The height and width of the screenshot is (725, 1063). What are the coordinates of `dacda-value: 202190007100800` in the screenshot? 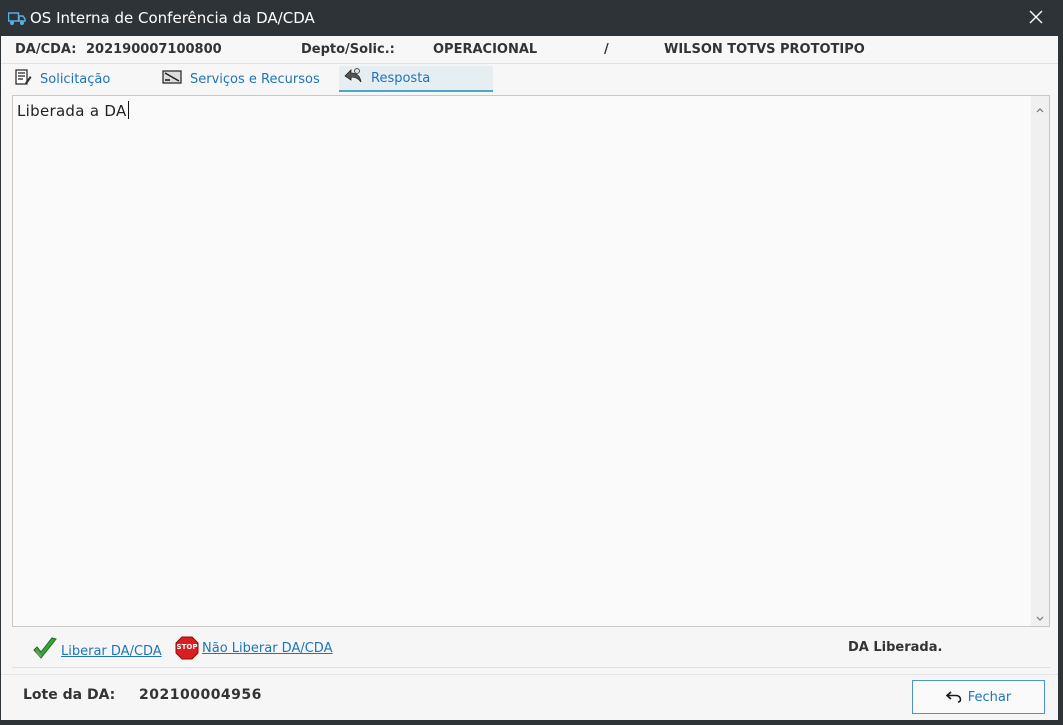 It's located at (154, 49).